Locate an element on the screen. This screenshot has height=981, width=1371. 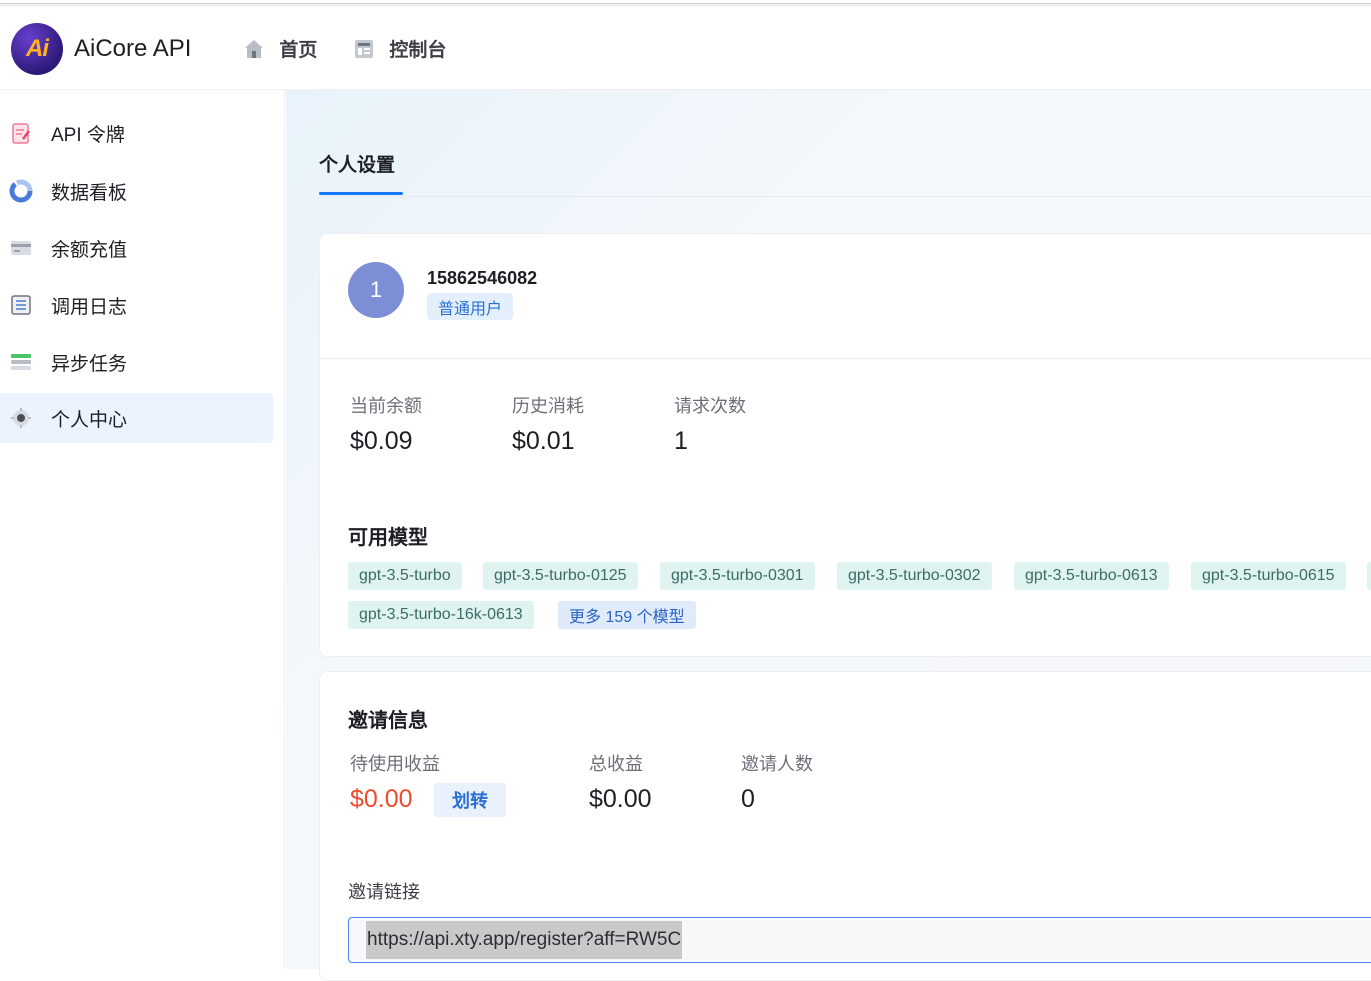
brand-name: AiCore API is located at coordinates (132, 49).